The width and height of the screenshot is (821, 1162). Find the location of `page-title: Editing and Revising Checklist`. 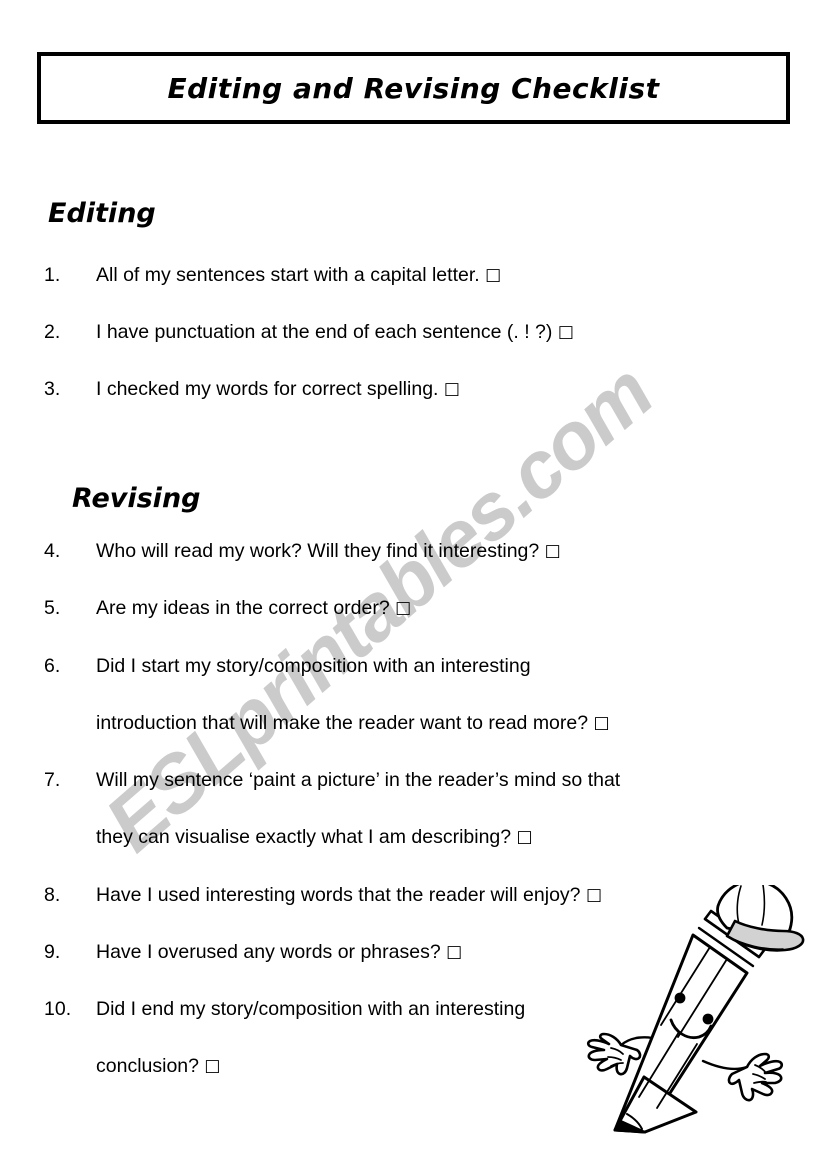

page-title: Editing and Revising Checklist is located at coordinates (413, 88).